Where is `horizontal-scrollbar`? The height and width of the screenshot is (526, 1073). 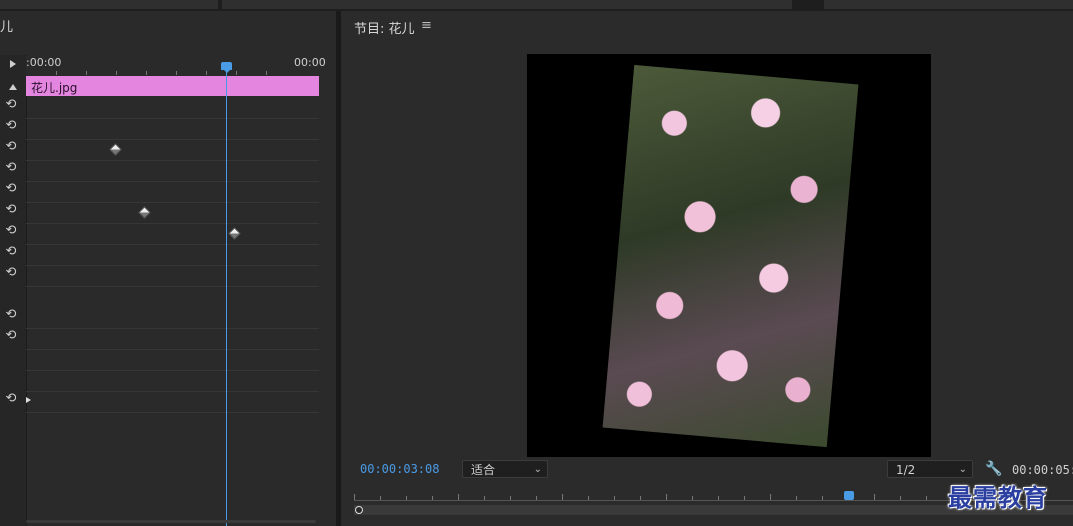 horizontal-scrollbar is located at coordinates (171, 521).